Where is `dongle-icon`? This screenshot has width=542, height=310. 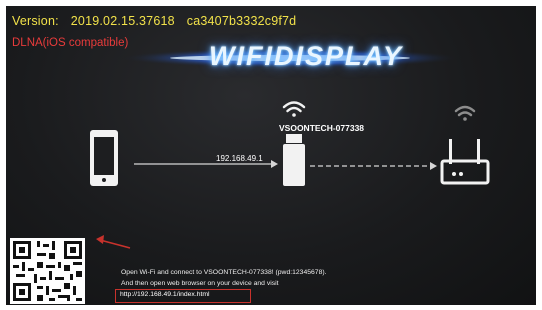
dongle-icon is located at coordinates (294, 160).